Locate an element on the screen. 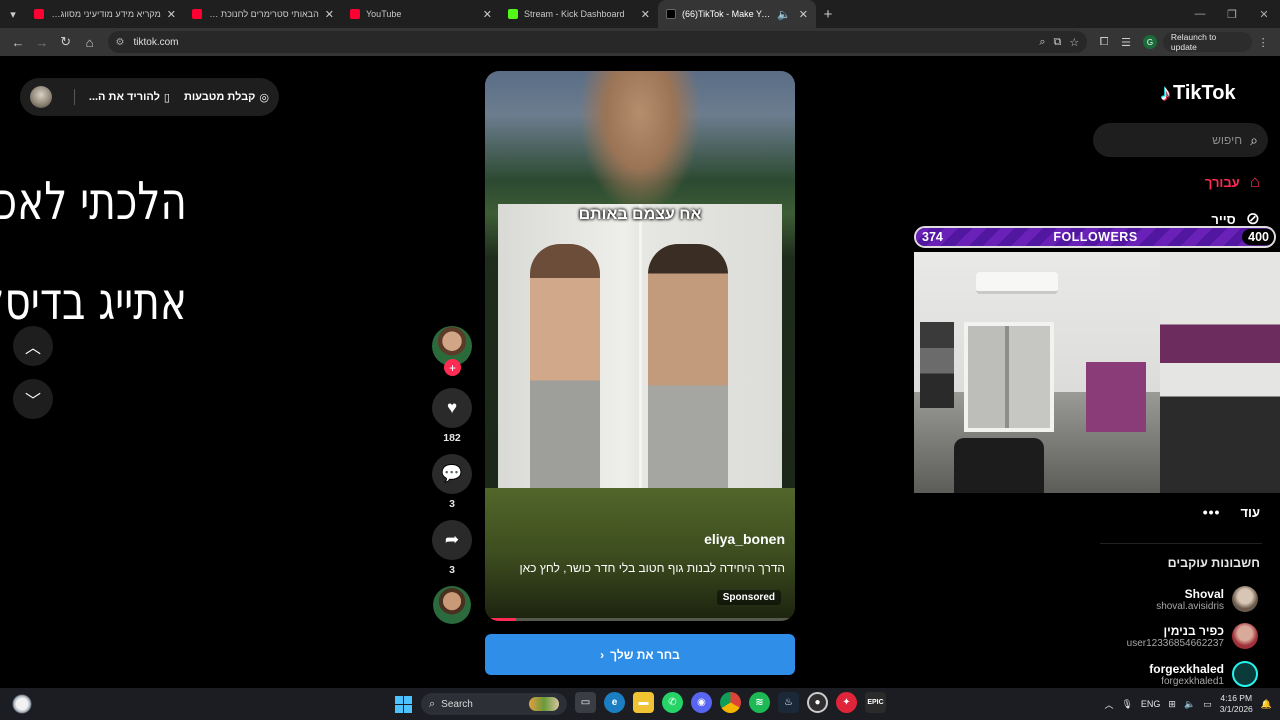  search-icon: ⌕ is located at coordinates (1254, 140).